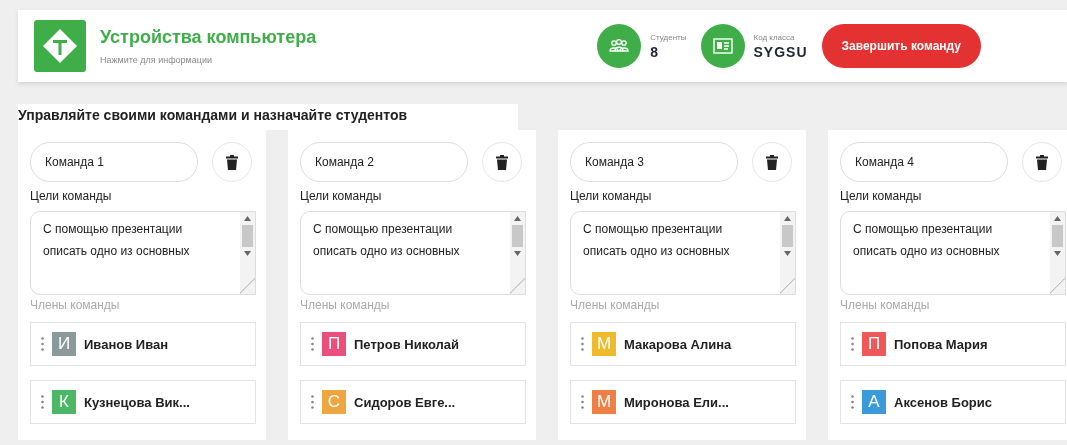 The image size is (1067, 445). What do you see at coordinates (126, 344) in the screenshot?
I see `member-name: Иванов Иван` at bounding box center [126, 344].